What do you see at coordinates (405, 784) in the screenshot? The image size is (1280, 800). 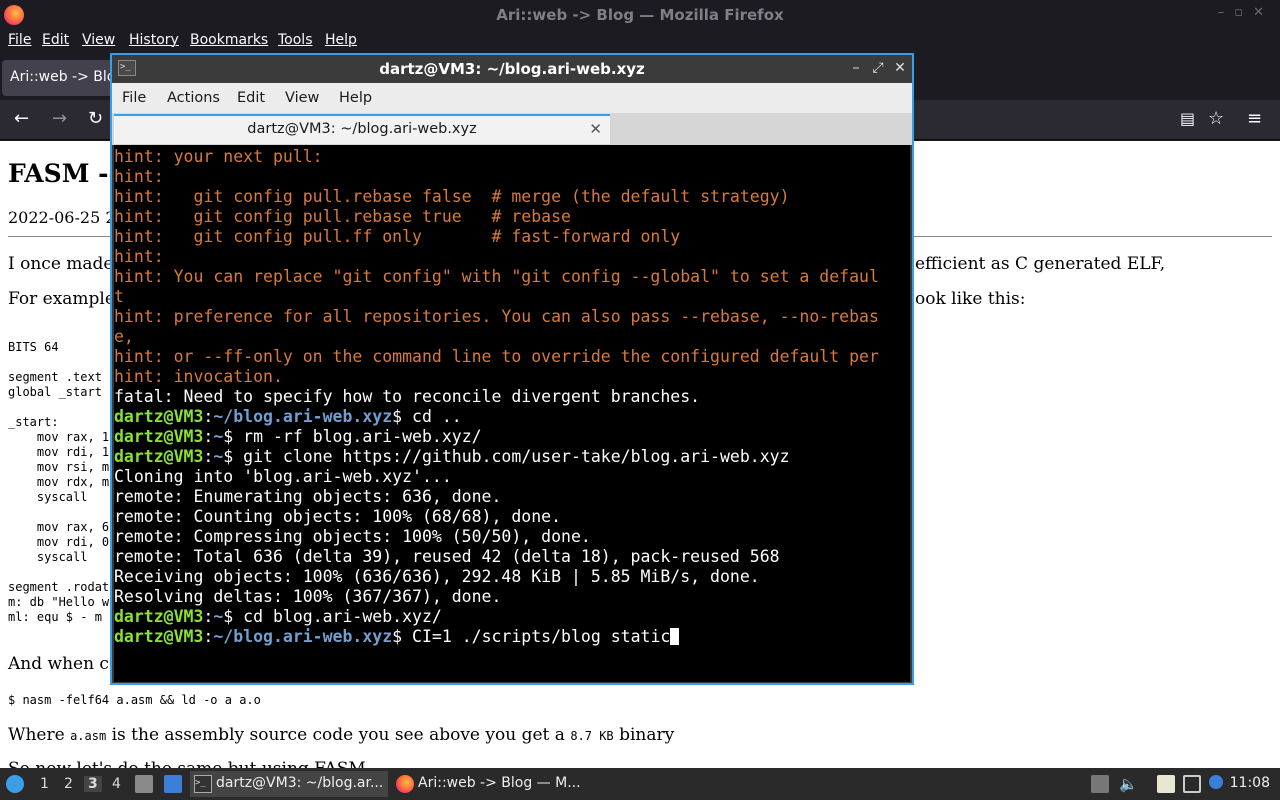 I see `firefox-icon` at bounding box center [405, 784].